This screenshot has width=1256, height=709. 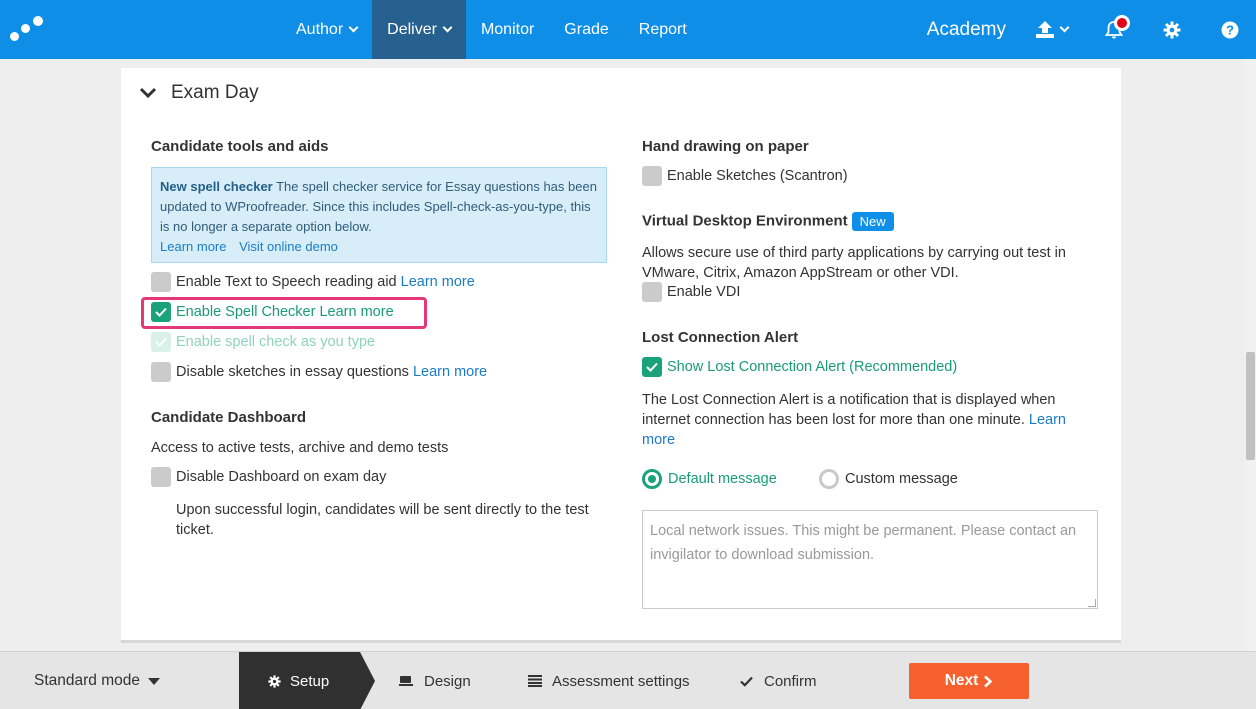 I want to click on tts-learn-more-link: Learn more, so click(x=438, y=282).